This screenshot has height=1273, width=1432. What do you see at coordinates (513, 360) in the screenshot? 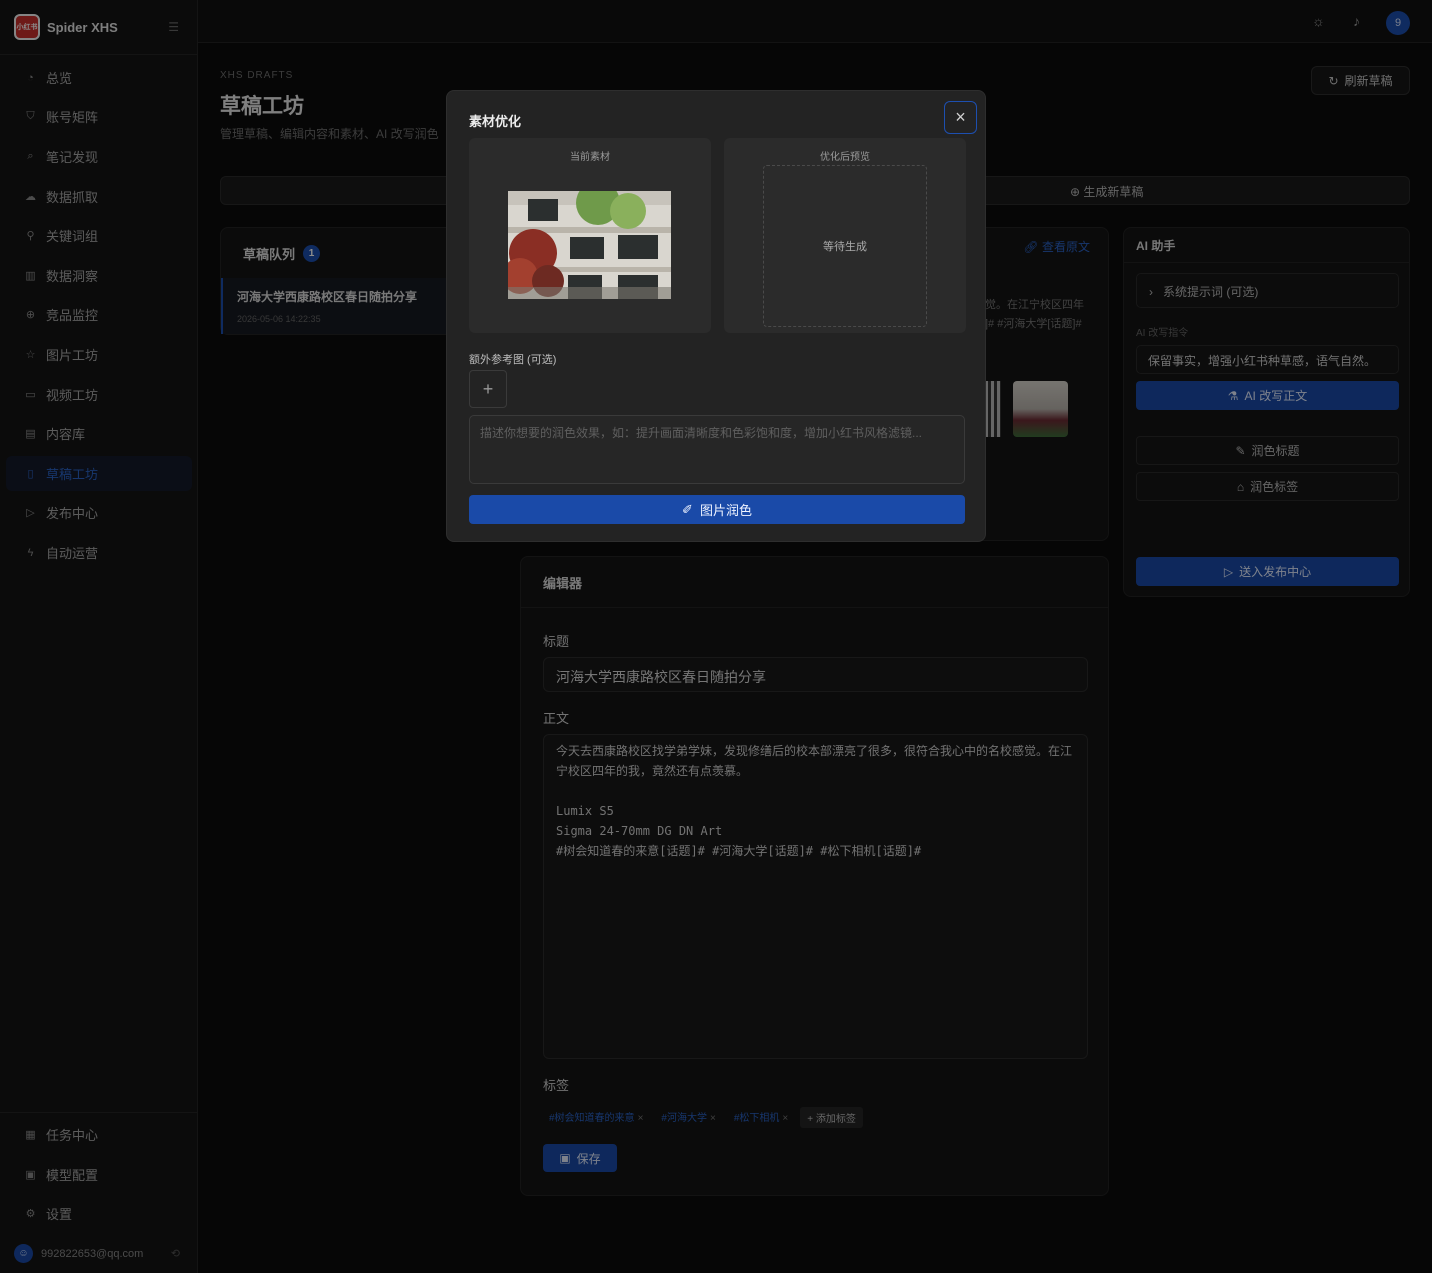
I see `reference-label: 额外参考图 (可选)` at bounding box center [513, 360].